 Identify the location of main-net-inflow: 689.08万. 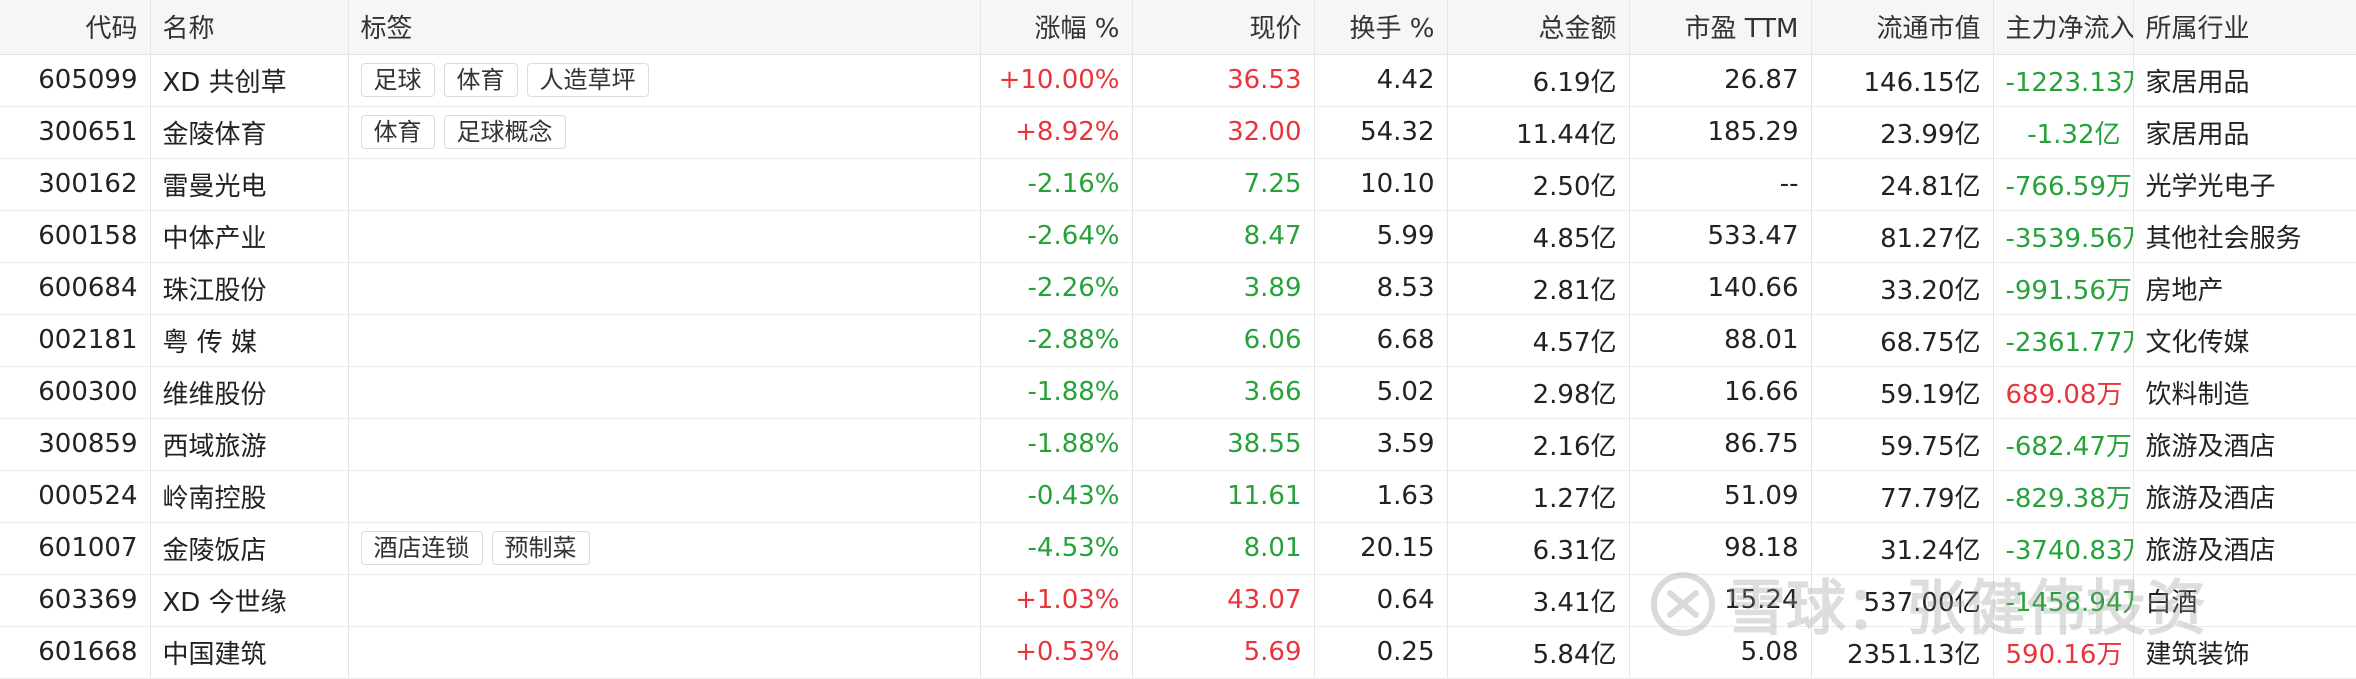
(2063, 392).